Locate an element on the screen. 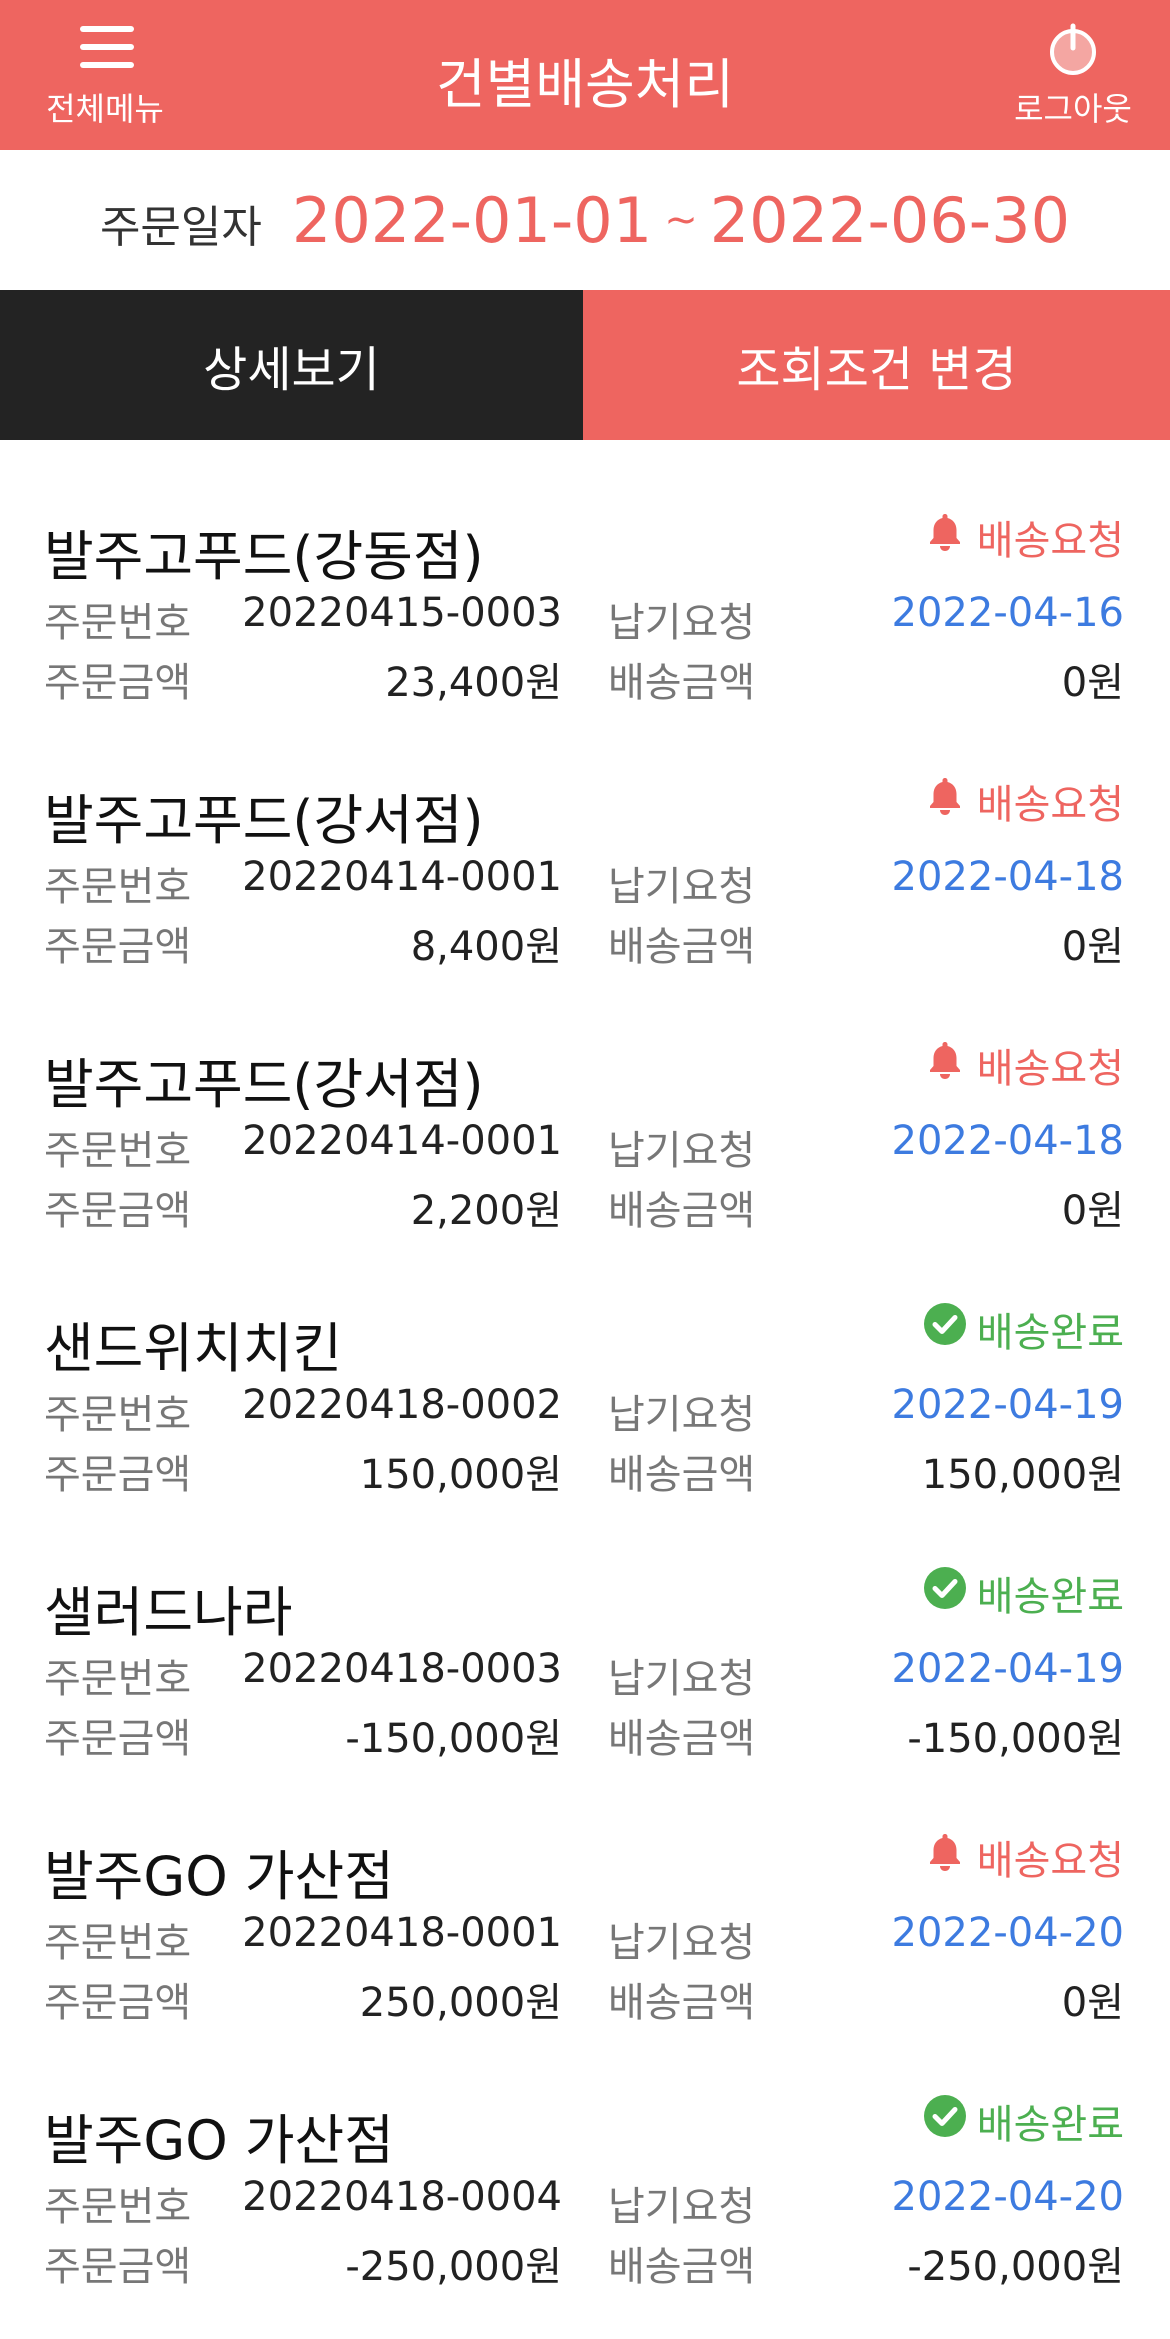 The height and width of the screenshot is (2339, 1170). store-name: 발주고푸드(강서점) is located at coordinates (264, 820).